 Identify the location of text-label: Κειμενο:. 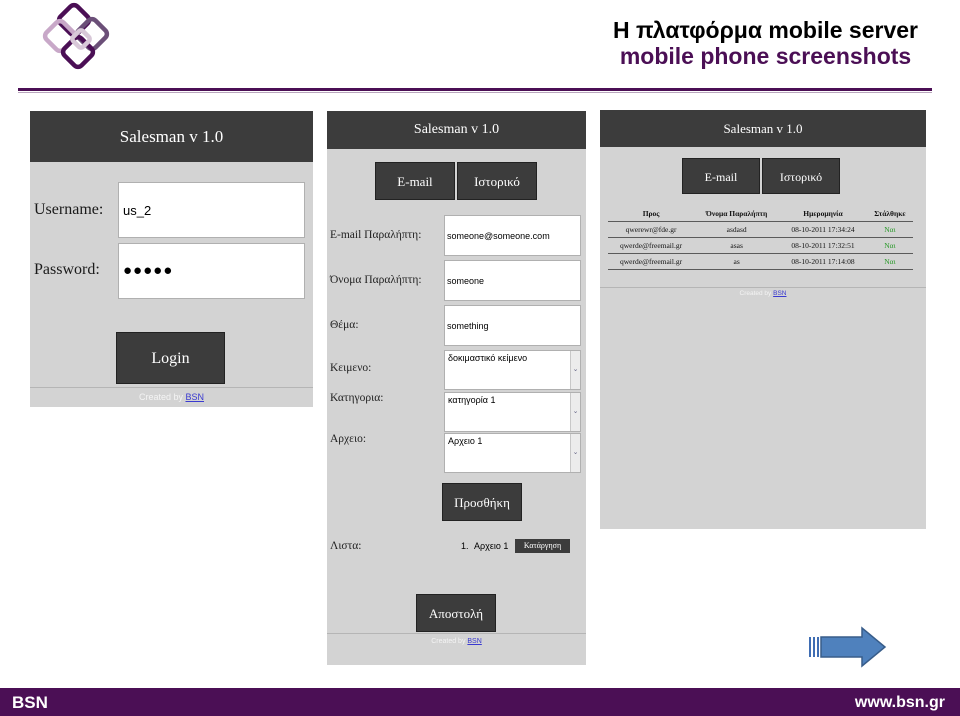
(351, 368).